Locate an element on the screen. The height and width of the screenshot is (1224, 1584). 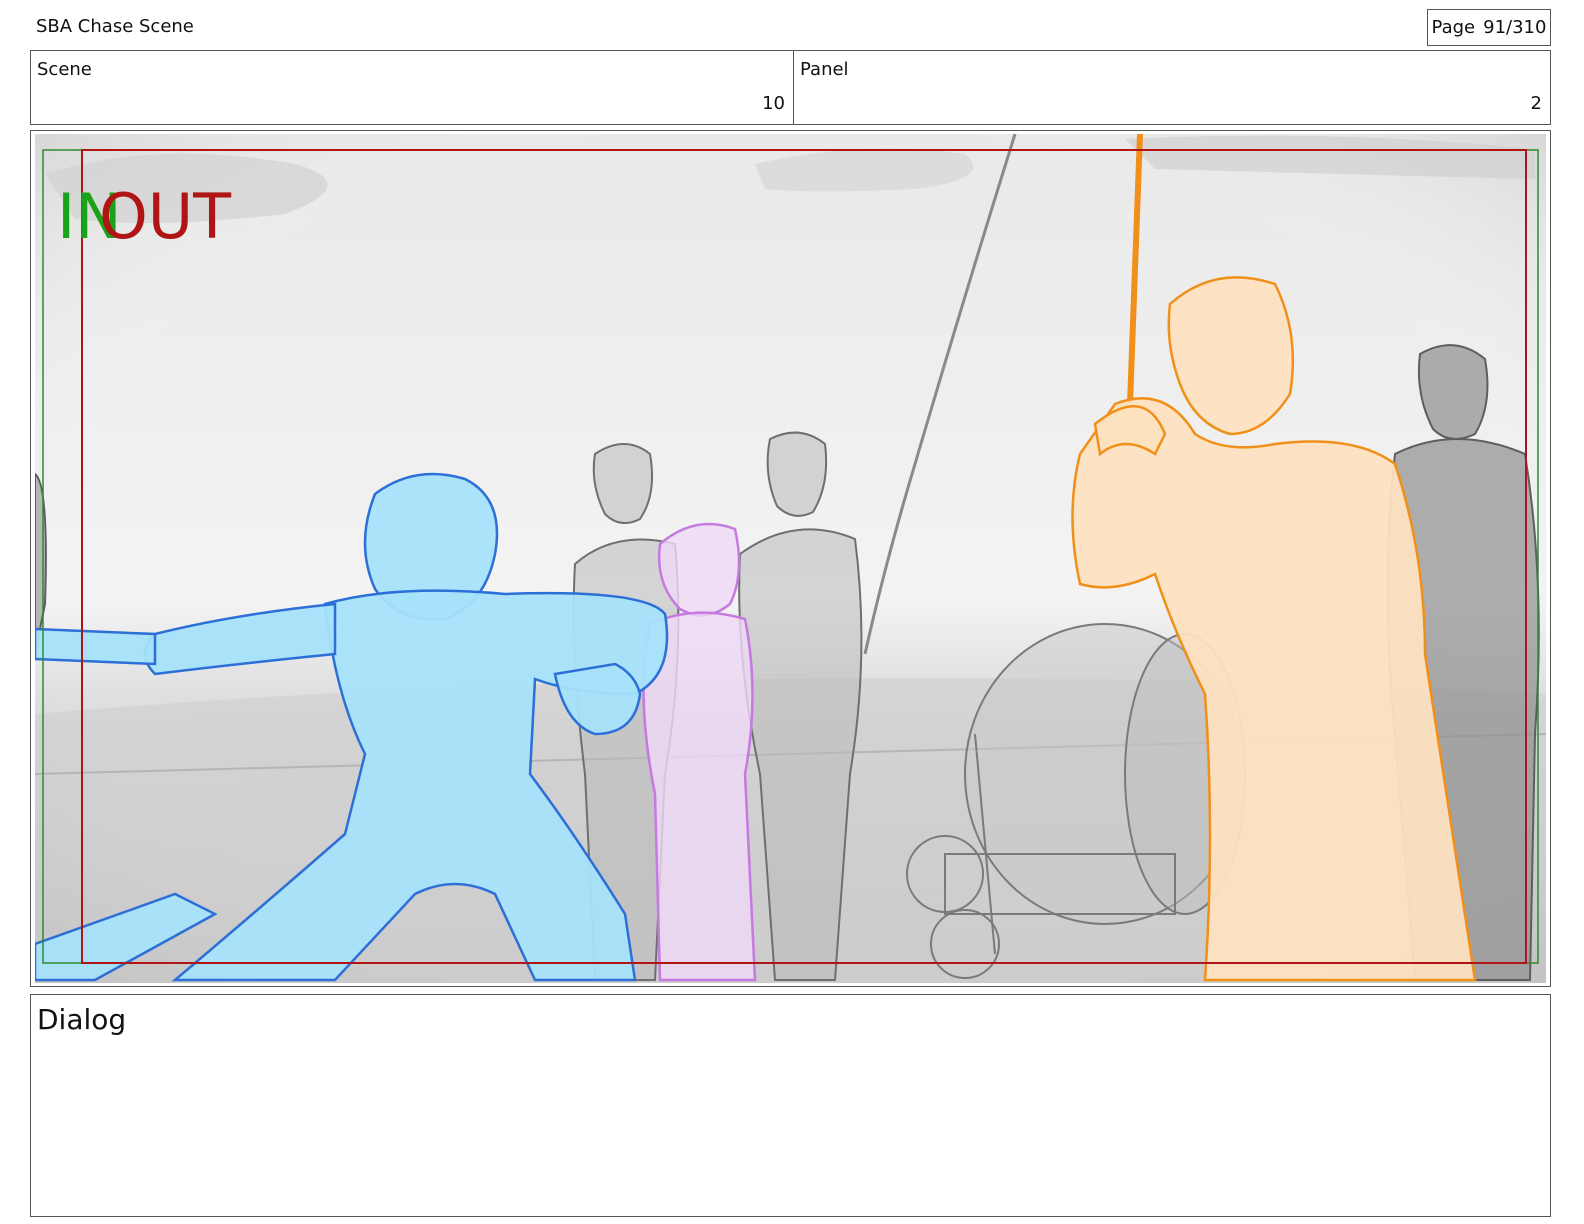
dialog-label: Dialog is located at coordinates (82, 1019).